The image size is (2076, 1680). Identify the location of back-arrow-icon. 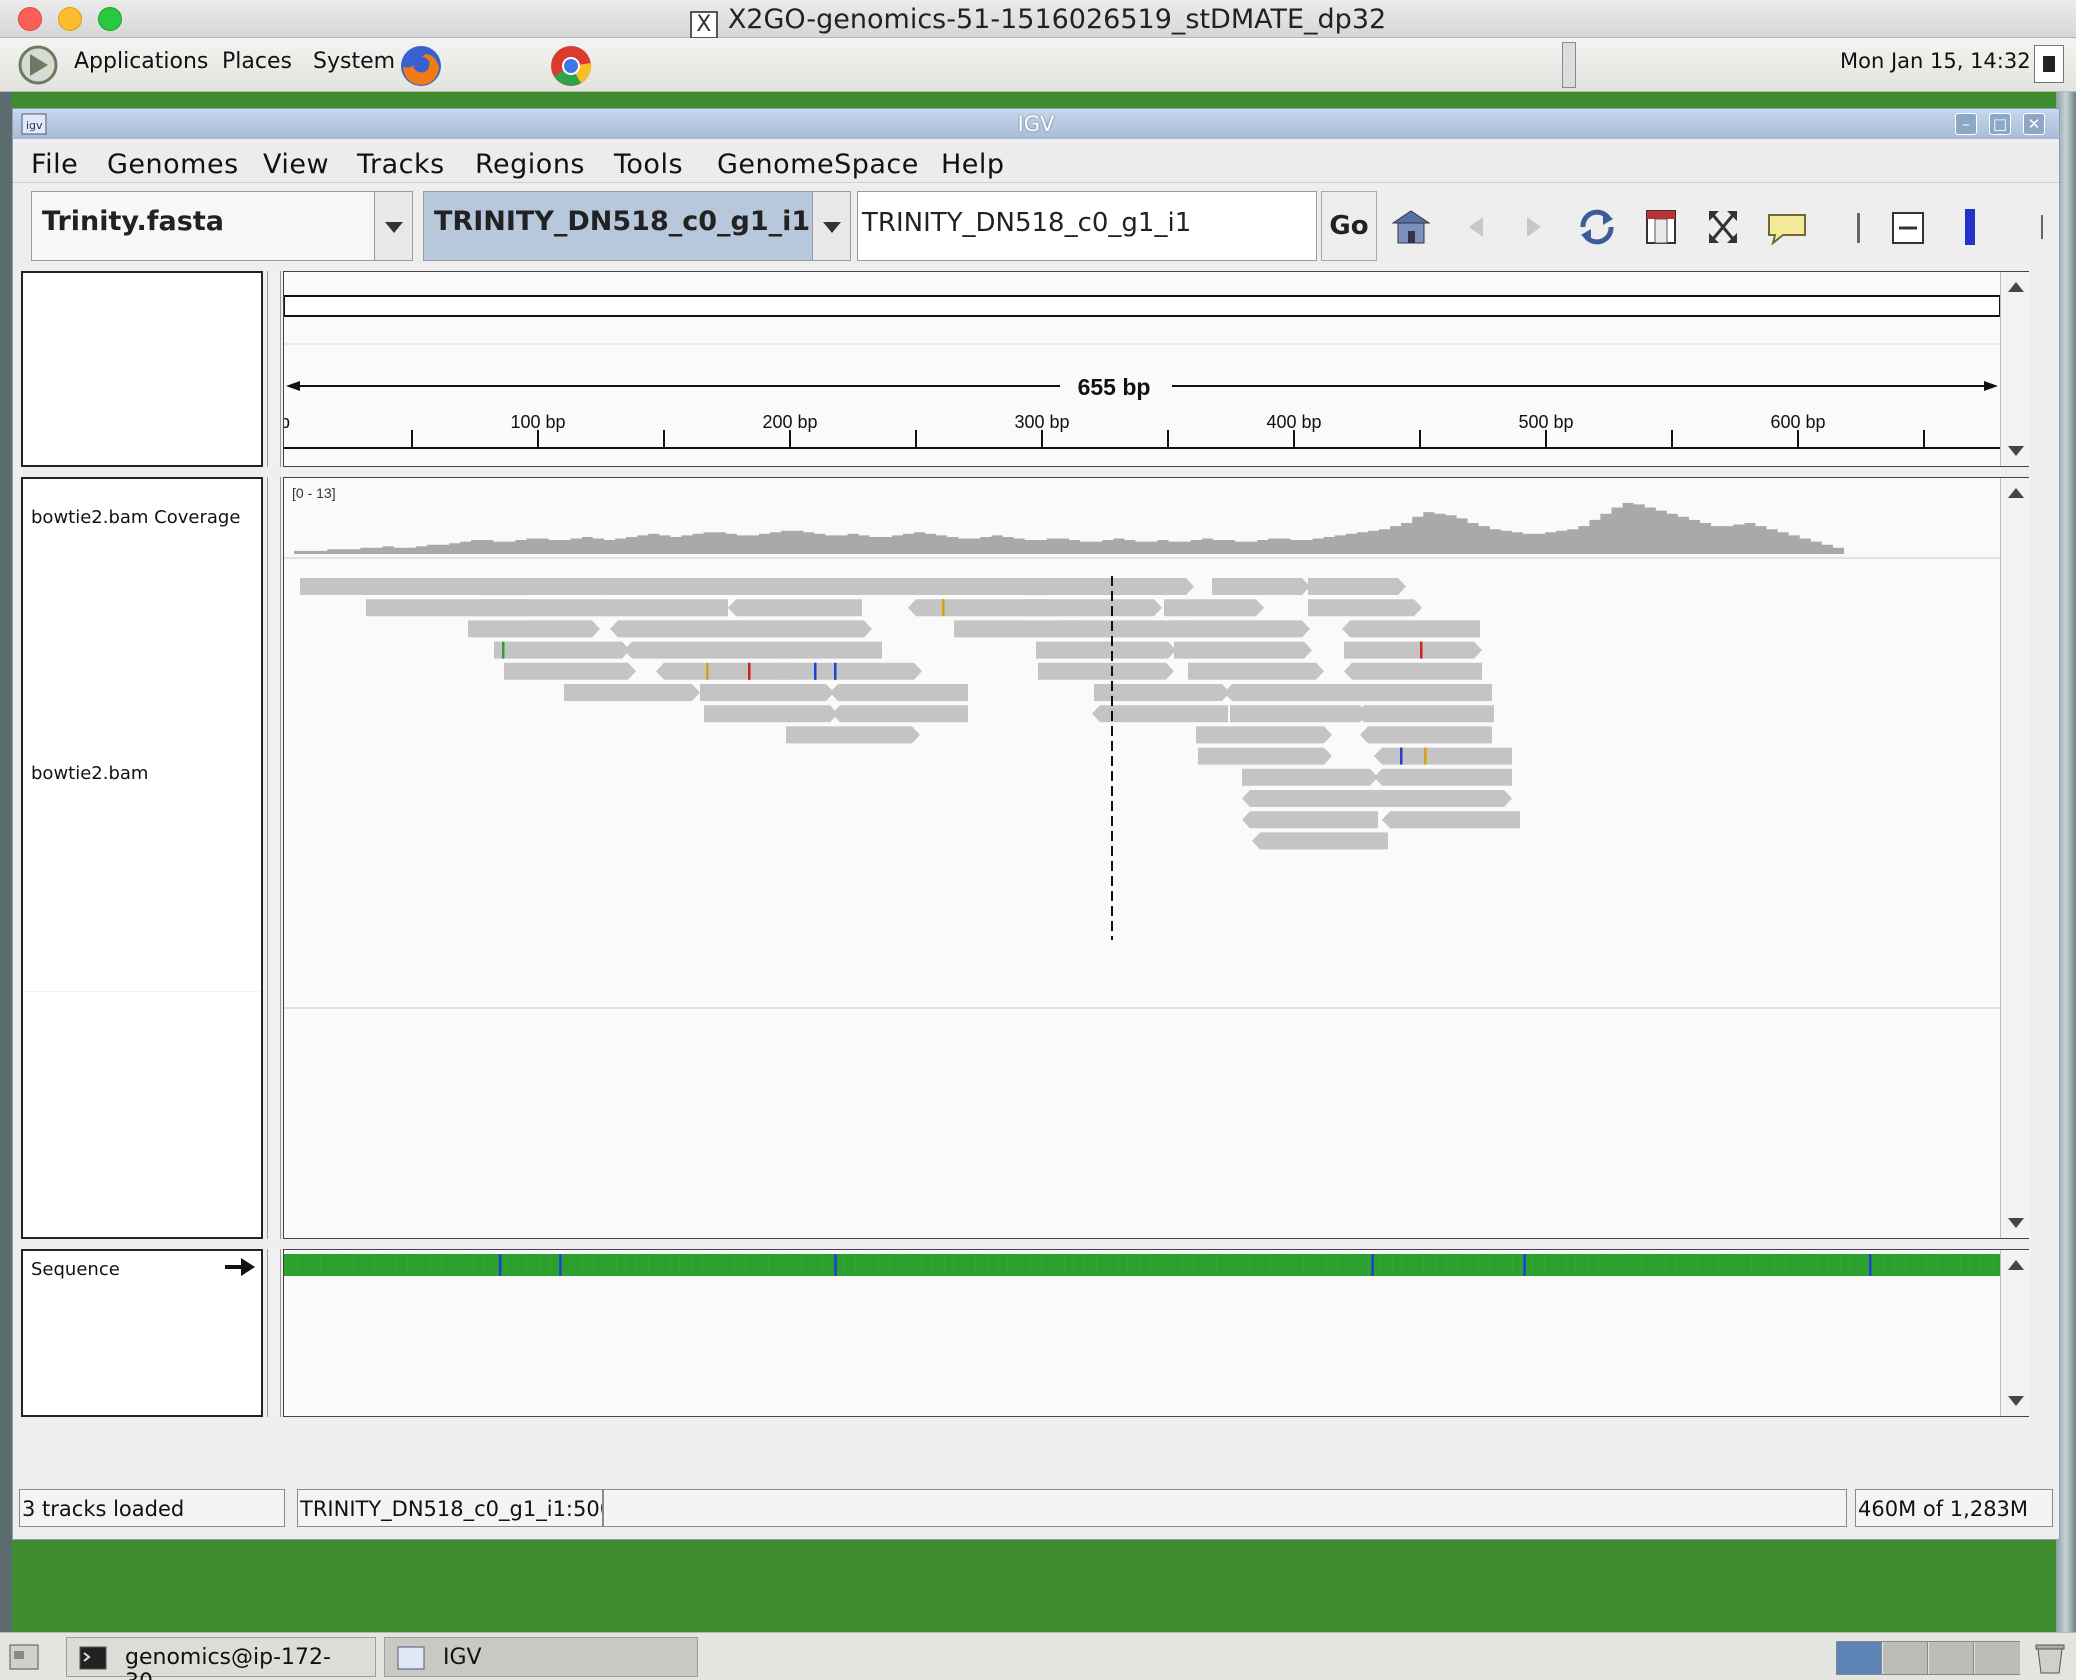
(1476, 227).